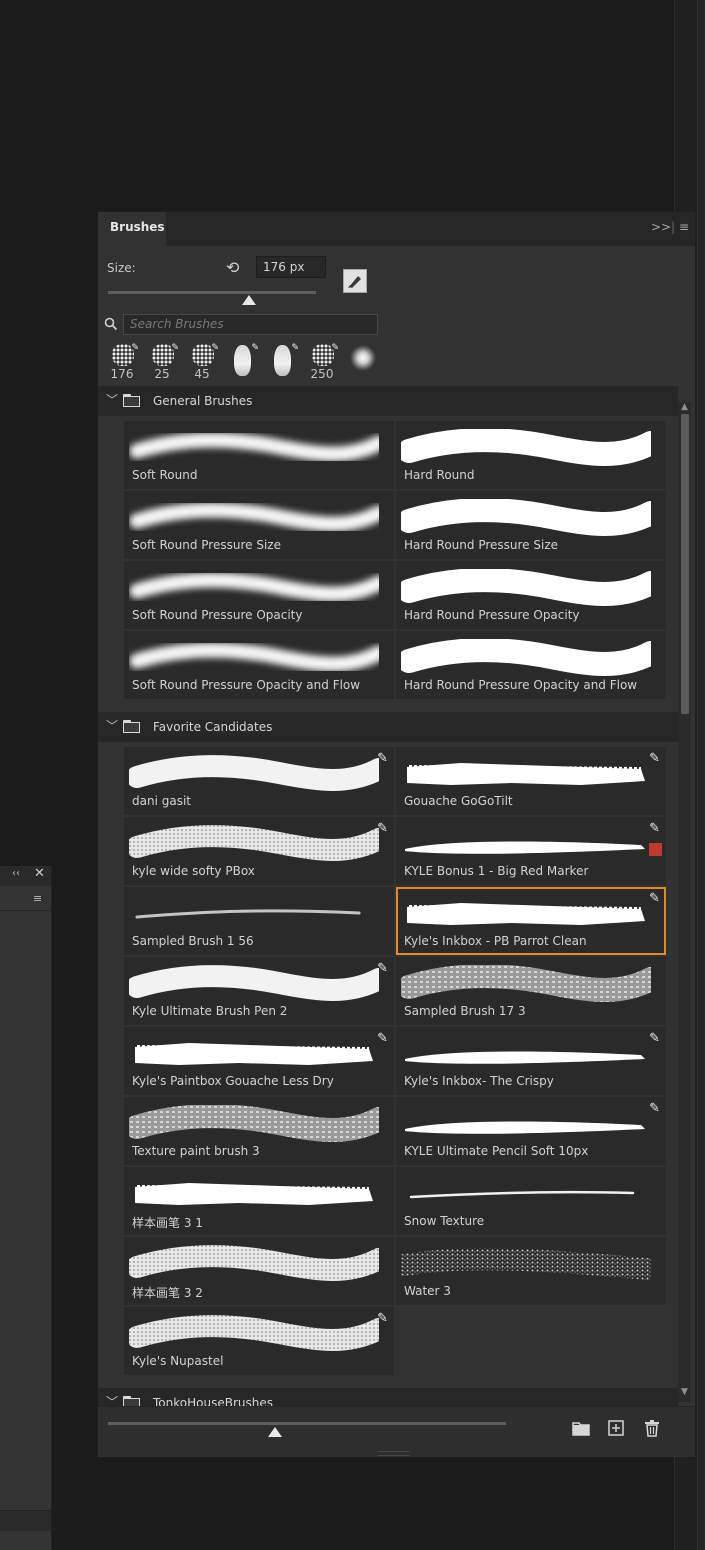  Describe the element at coordinates (275, 1432) in the screenshot. I see `preview-size-slider-knob` at that location.